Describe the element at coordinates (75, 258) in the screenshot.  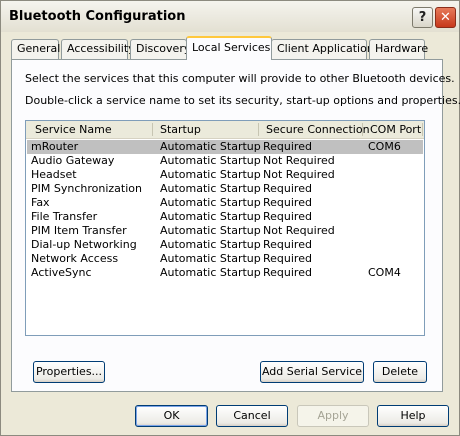
I see `service-name: Network Access` at that location.